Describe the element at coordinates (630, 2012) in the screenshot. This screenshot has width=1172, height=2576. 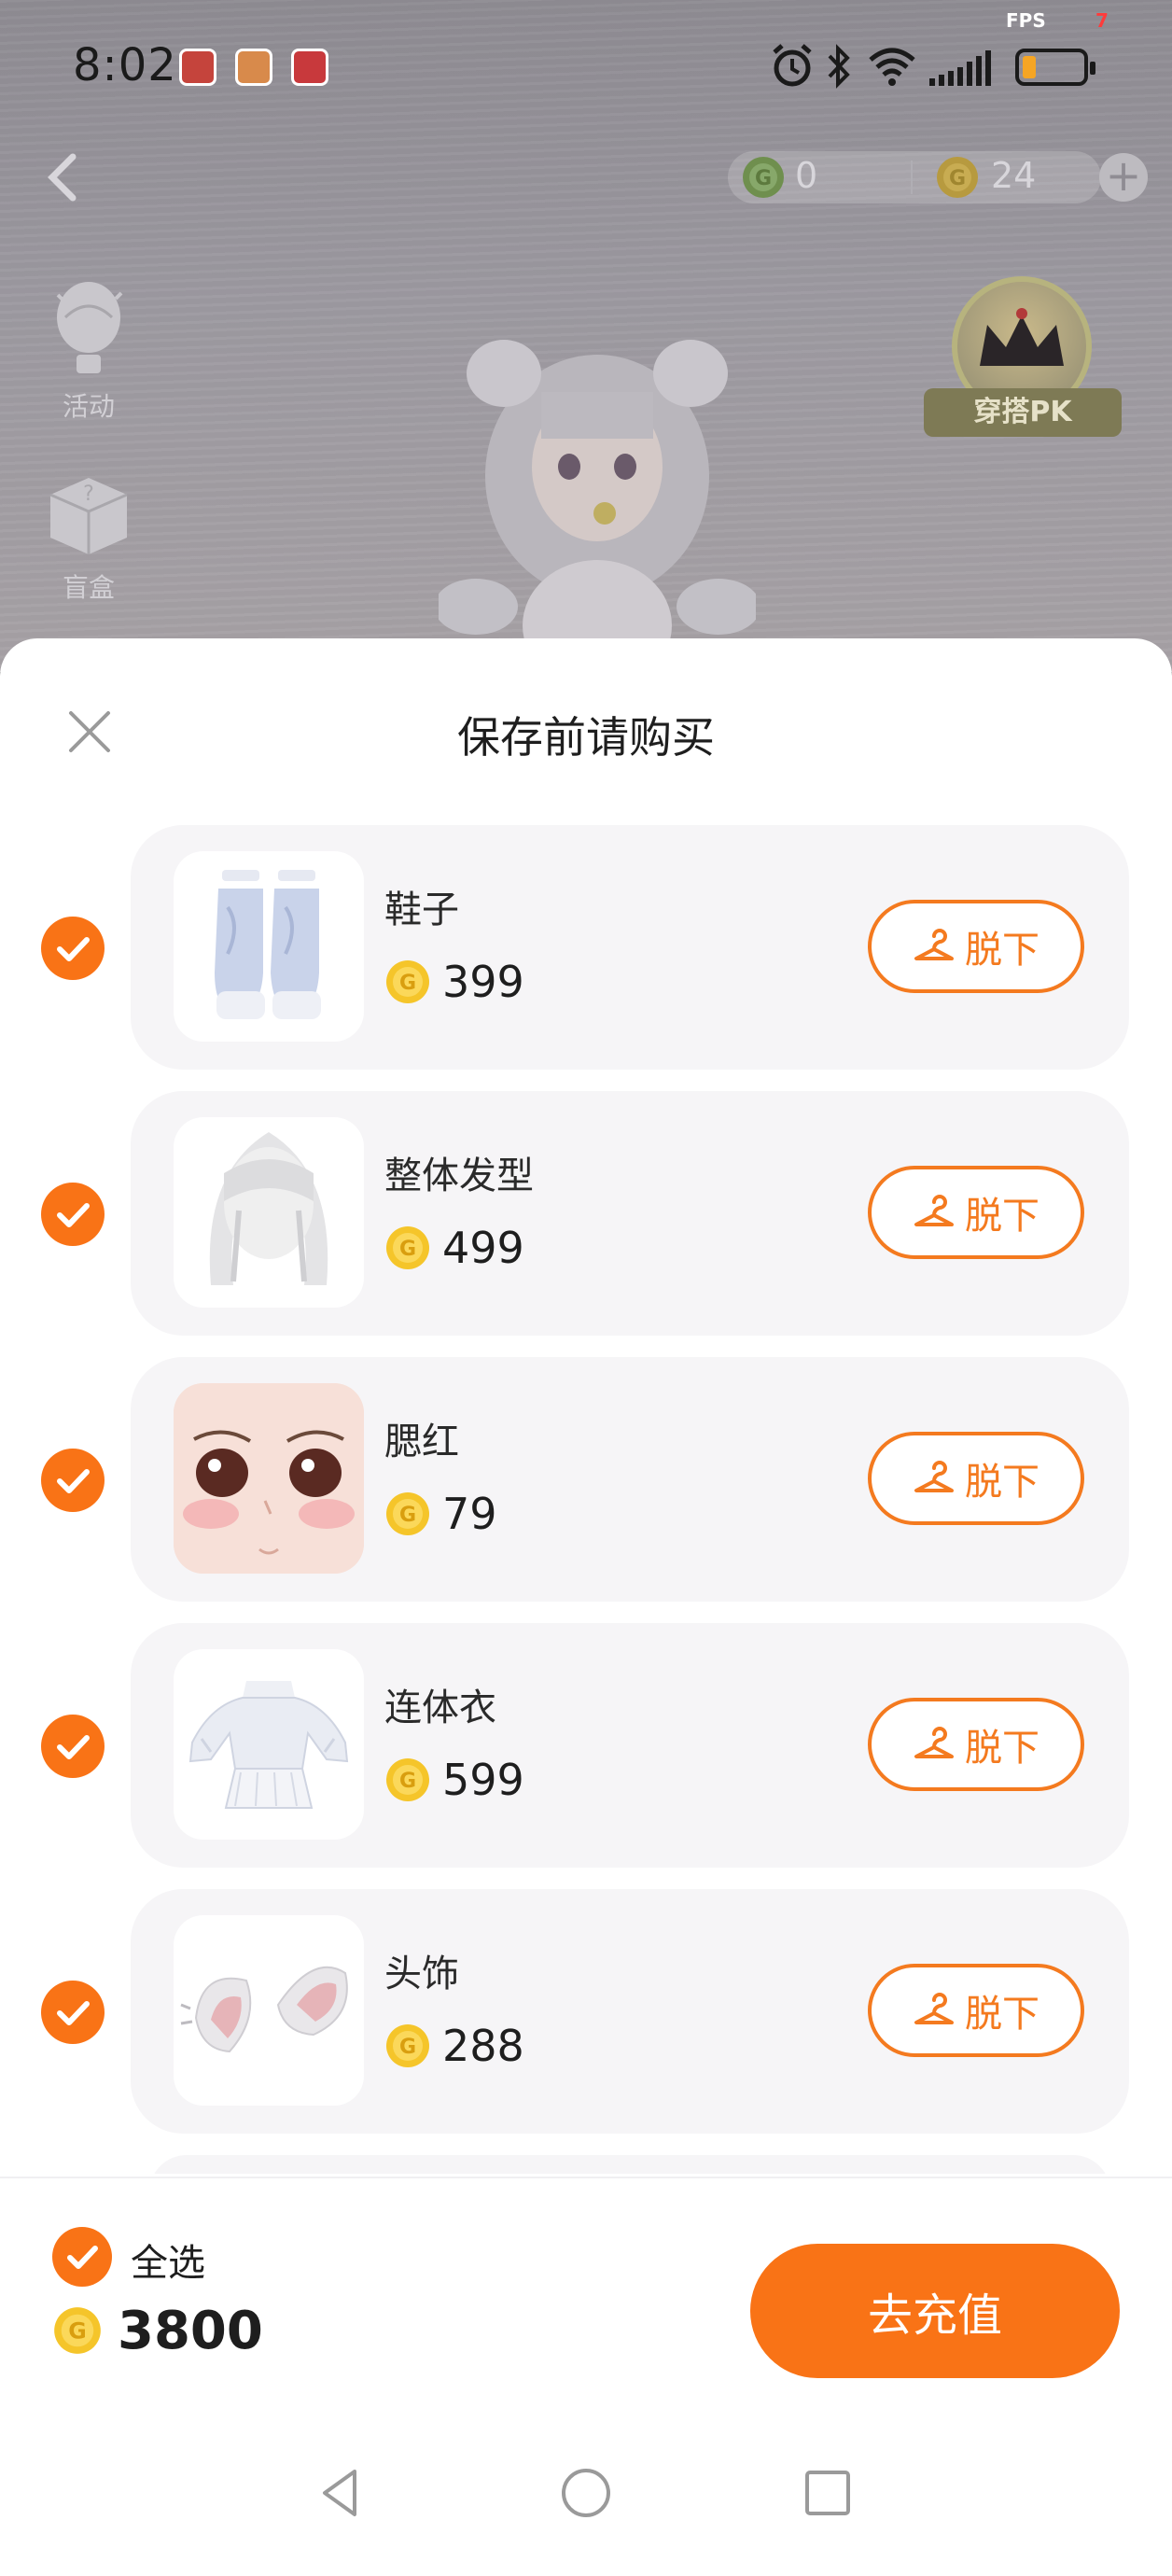
I see `item-card: 头饰 G 288 脱下` at that location.